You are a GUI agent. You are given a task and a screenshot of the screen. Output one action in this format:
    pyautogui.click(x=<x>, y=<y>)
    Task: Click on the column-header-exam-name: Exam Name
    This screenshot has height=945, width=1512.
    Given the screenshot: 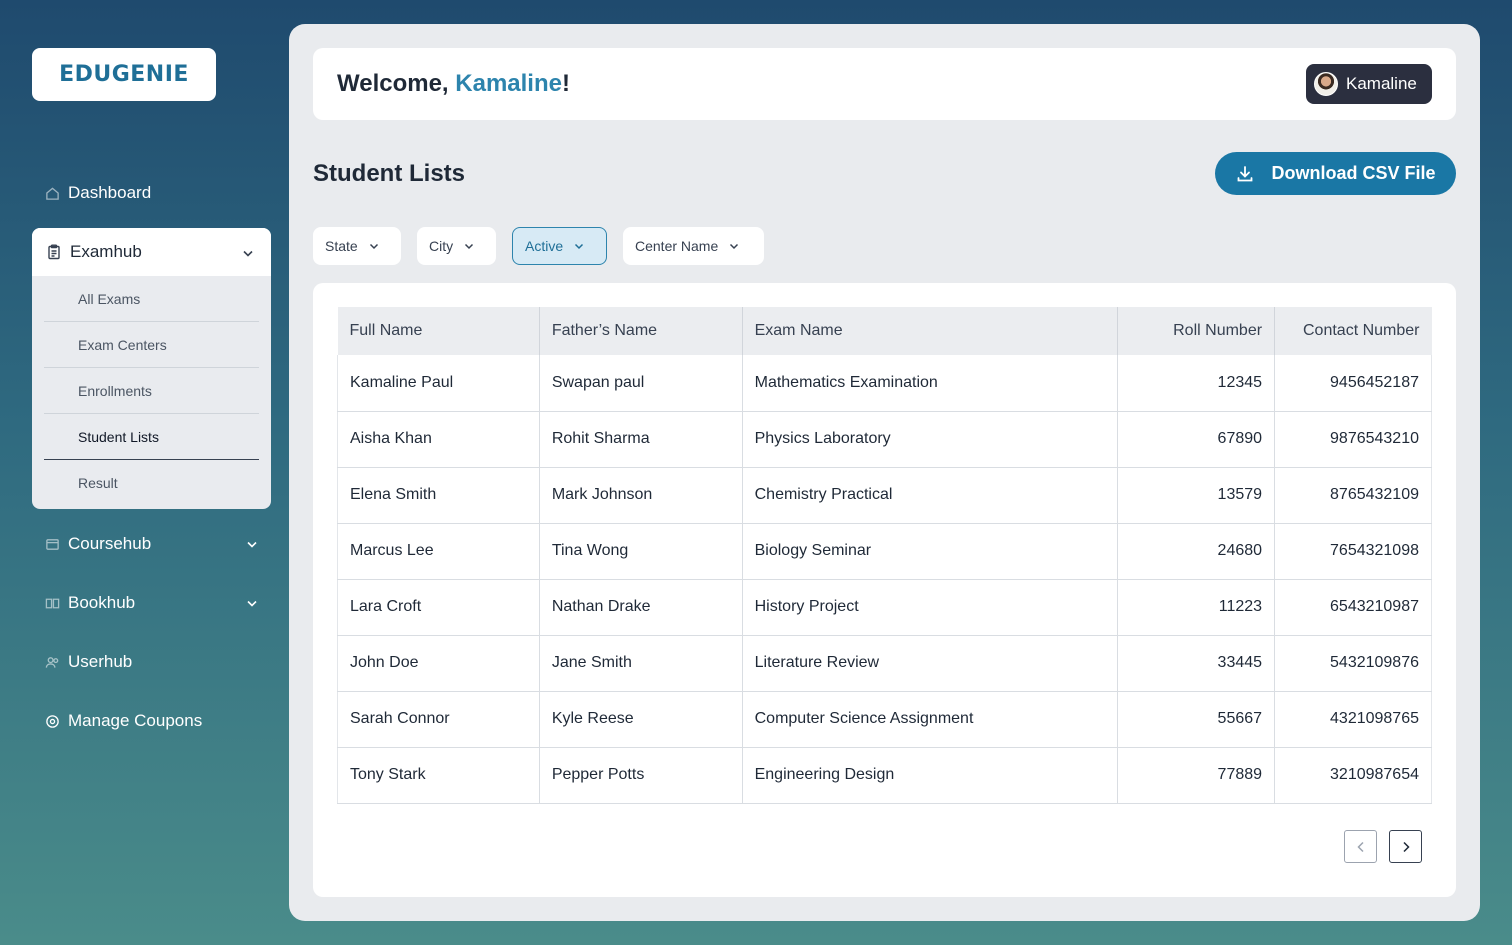 What is the action you would take?
    pyautogui.click(x=930, y=331)
    